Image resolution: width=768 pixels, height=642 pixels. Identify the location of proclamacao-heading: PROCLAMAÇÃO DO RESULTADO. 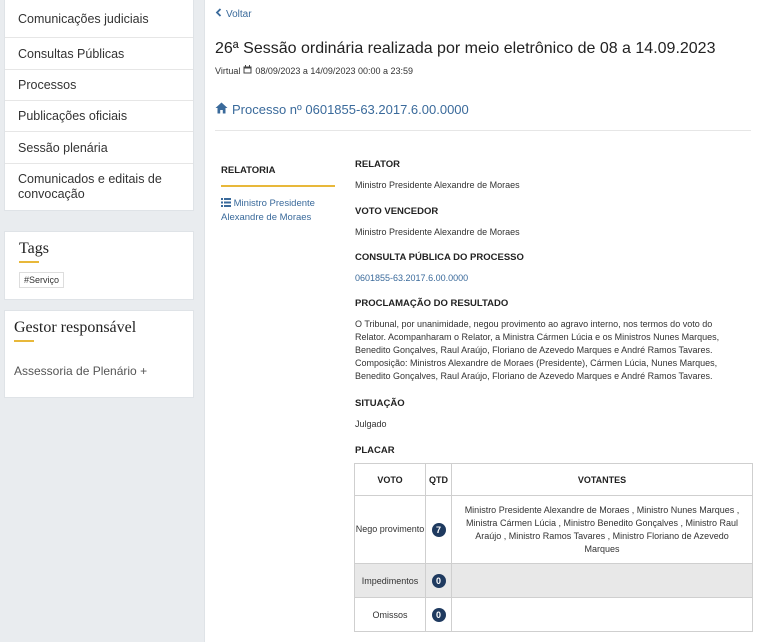
(432, 303).